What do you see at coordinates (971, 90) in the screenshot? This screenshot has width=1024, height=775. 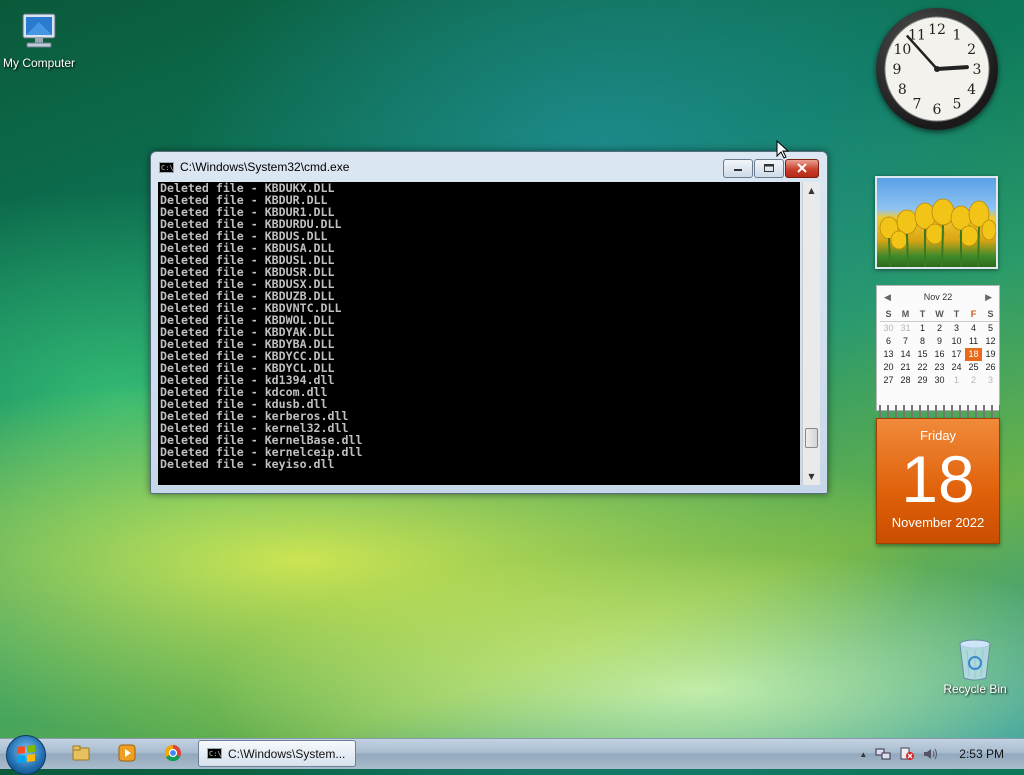 I see `clock-numeral: 4` at bounding box center [971, 90].